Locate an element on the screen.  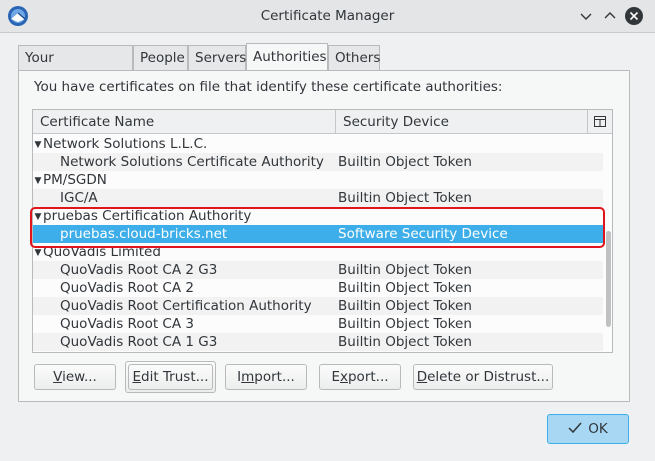
ok-label: OK is located at coordinates (598, 429).